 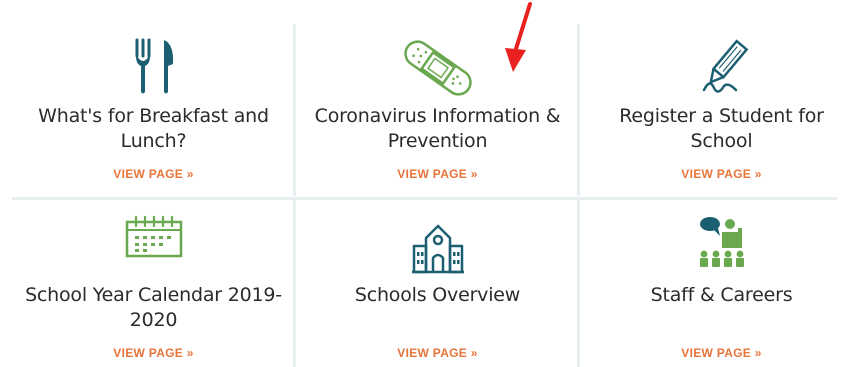 What do you see at coordinates (424, 198) in the screenshot?
I see `divider-horizontal` at bounding box center [424, 198].